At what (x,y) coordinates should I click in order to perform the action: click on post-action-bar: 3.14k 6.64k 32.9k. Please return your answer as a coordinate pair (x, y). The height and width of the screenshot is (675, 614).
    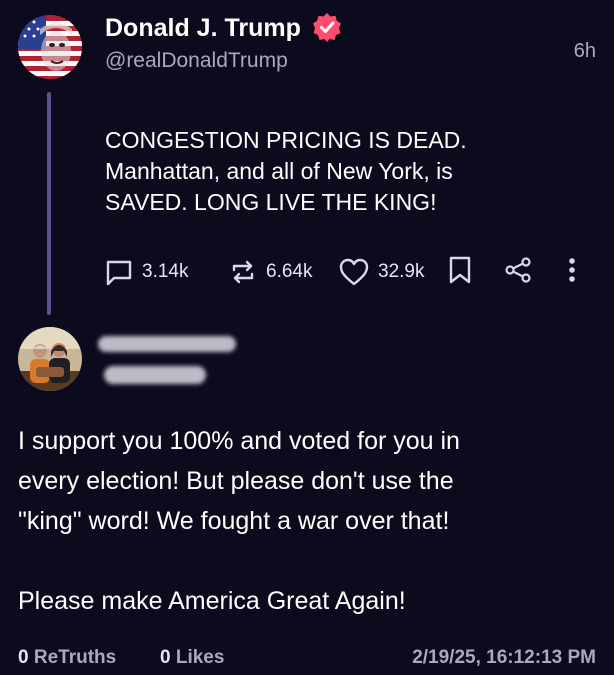
    Looking at the image, I should click on (349, 272).